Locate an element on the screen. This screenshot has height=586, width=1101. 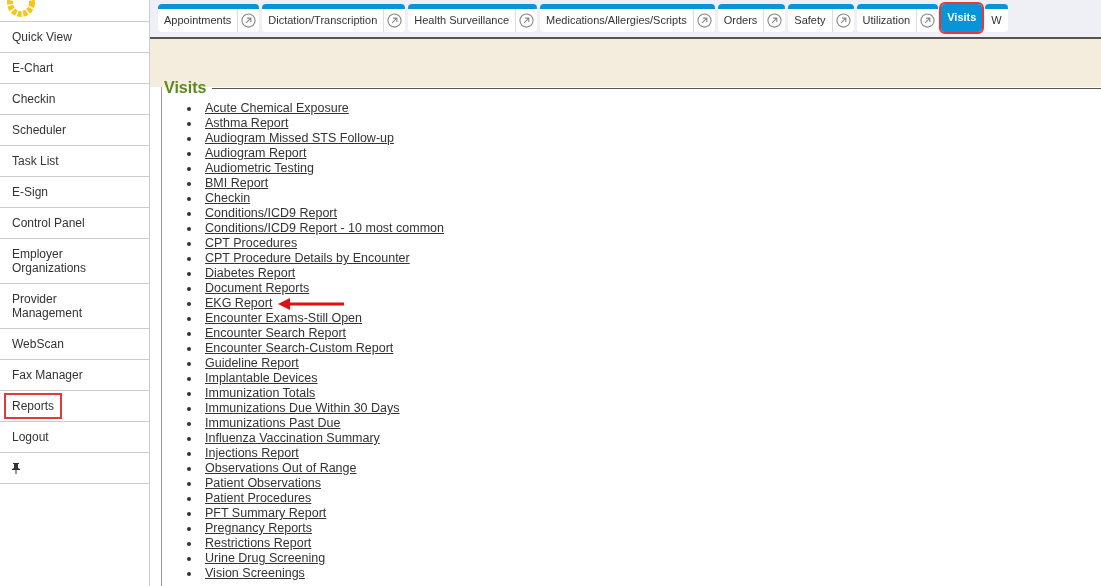
sidebar-item: Task List is located at coordinates (67, 161).